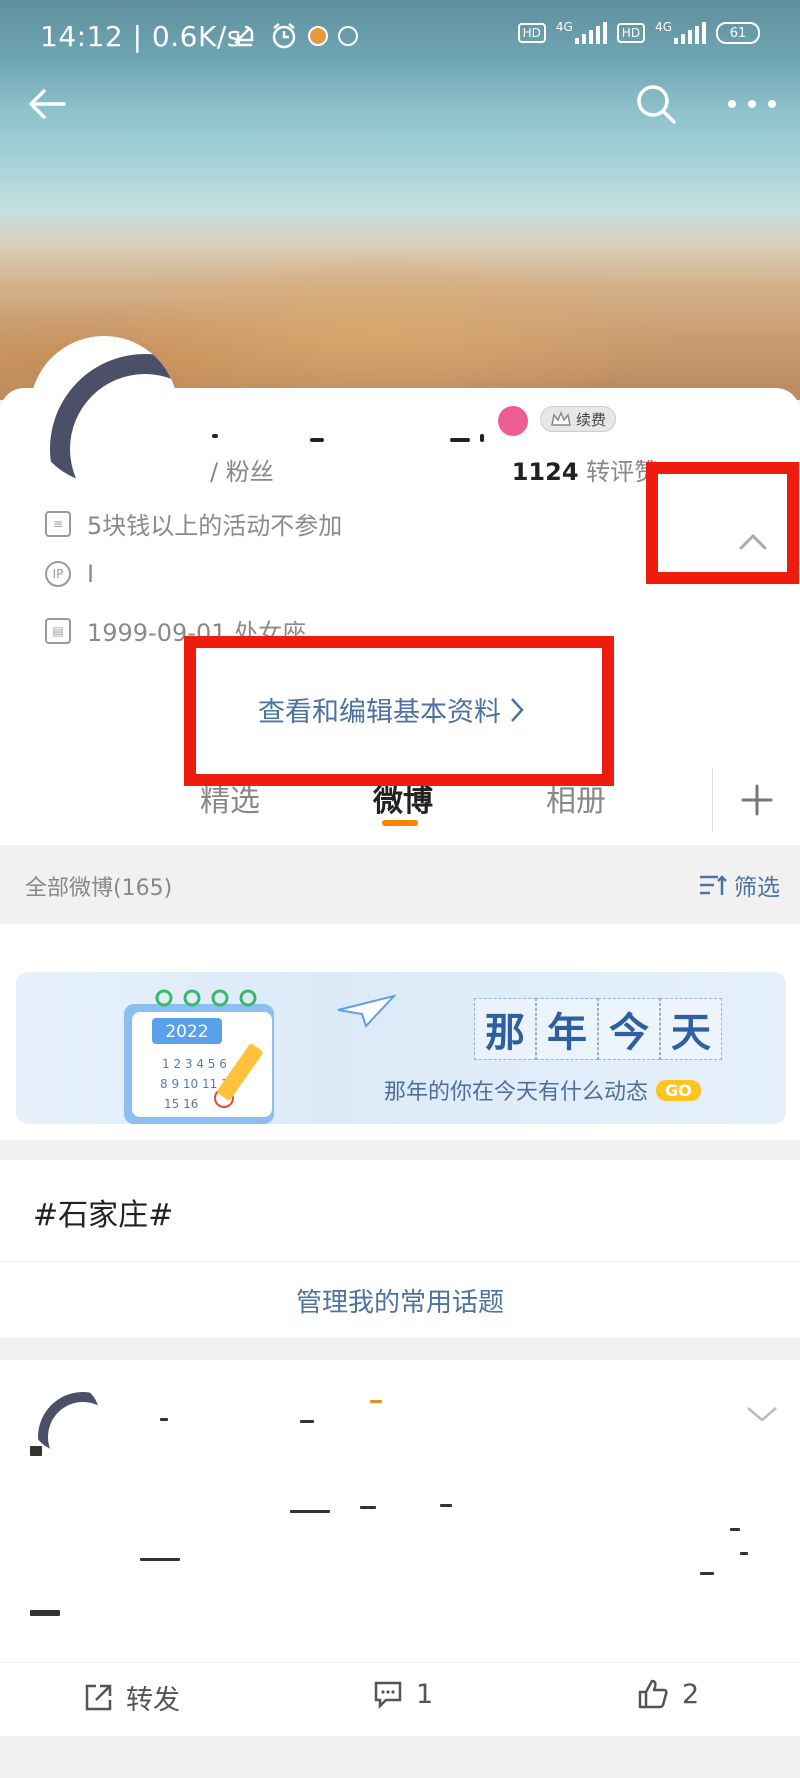 The width and height of the screenshot is (800, 1778). Describe the element at coordinates (752, 104) in the screenshot. I see `more-options-icon` at that location.